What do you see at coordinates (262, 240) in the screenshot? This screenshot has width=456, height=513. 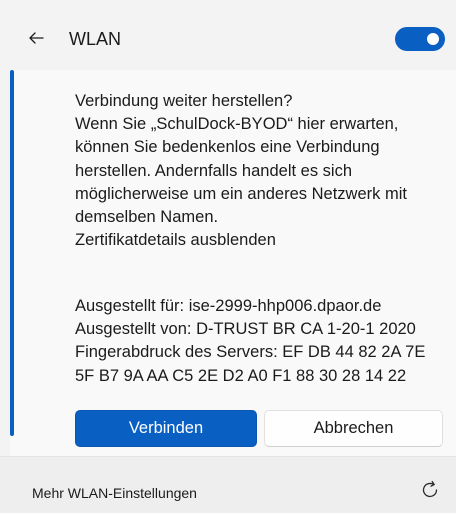 I see `hide-certificate-details-link: Zertifikatdetails ausblenden` at bounding box center [262, 240].